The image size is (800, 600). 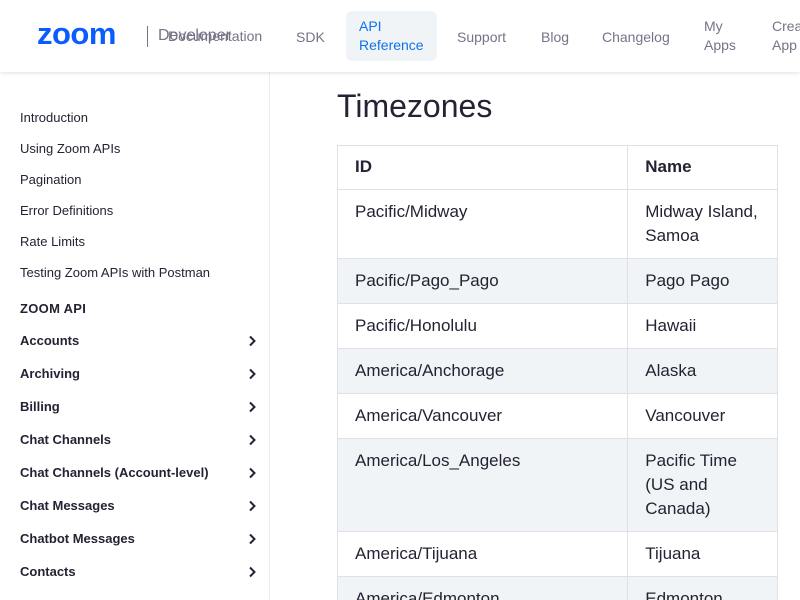 What do you see at coordinates (481, 37) in the screenshot?
I see `nav-support: Support` at bounding box center [481, 37].